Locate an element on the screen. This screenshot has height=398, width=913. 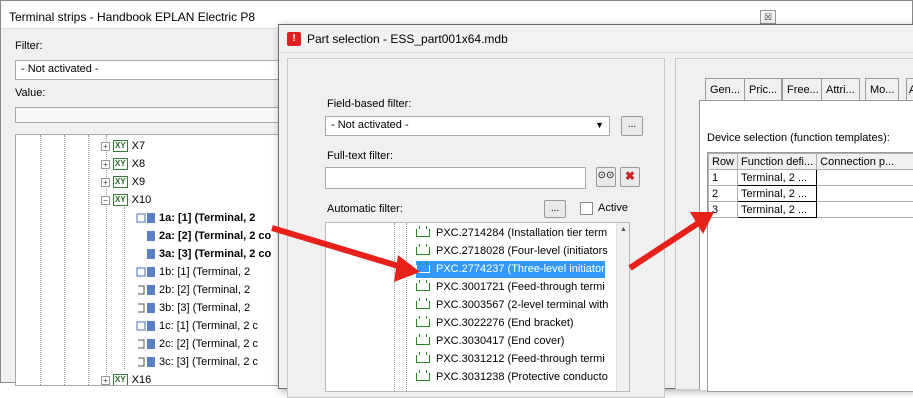
part-item: PXC.3003567 (2-level terminal with is located at coordinates (512, 305).